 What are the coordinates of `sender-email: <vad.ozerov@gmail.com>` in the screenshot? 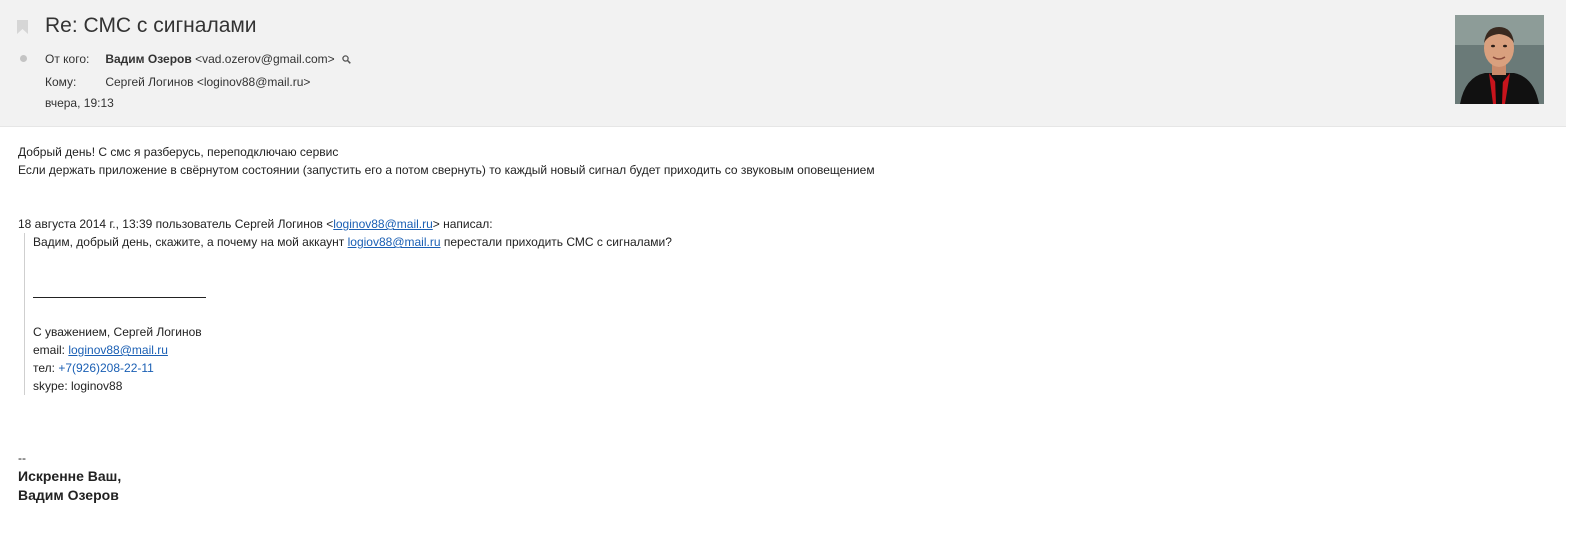 It's located at (265, 59).